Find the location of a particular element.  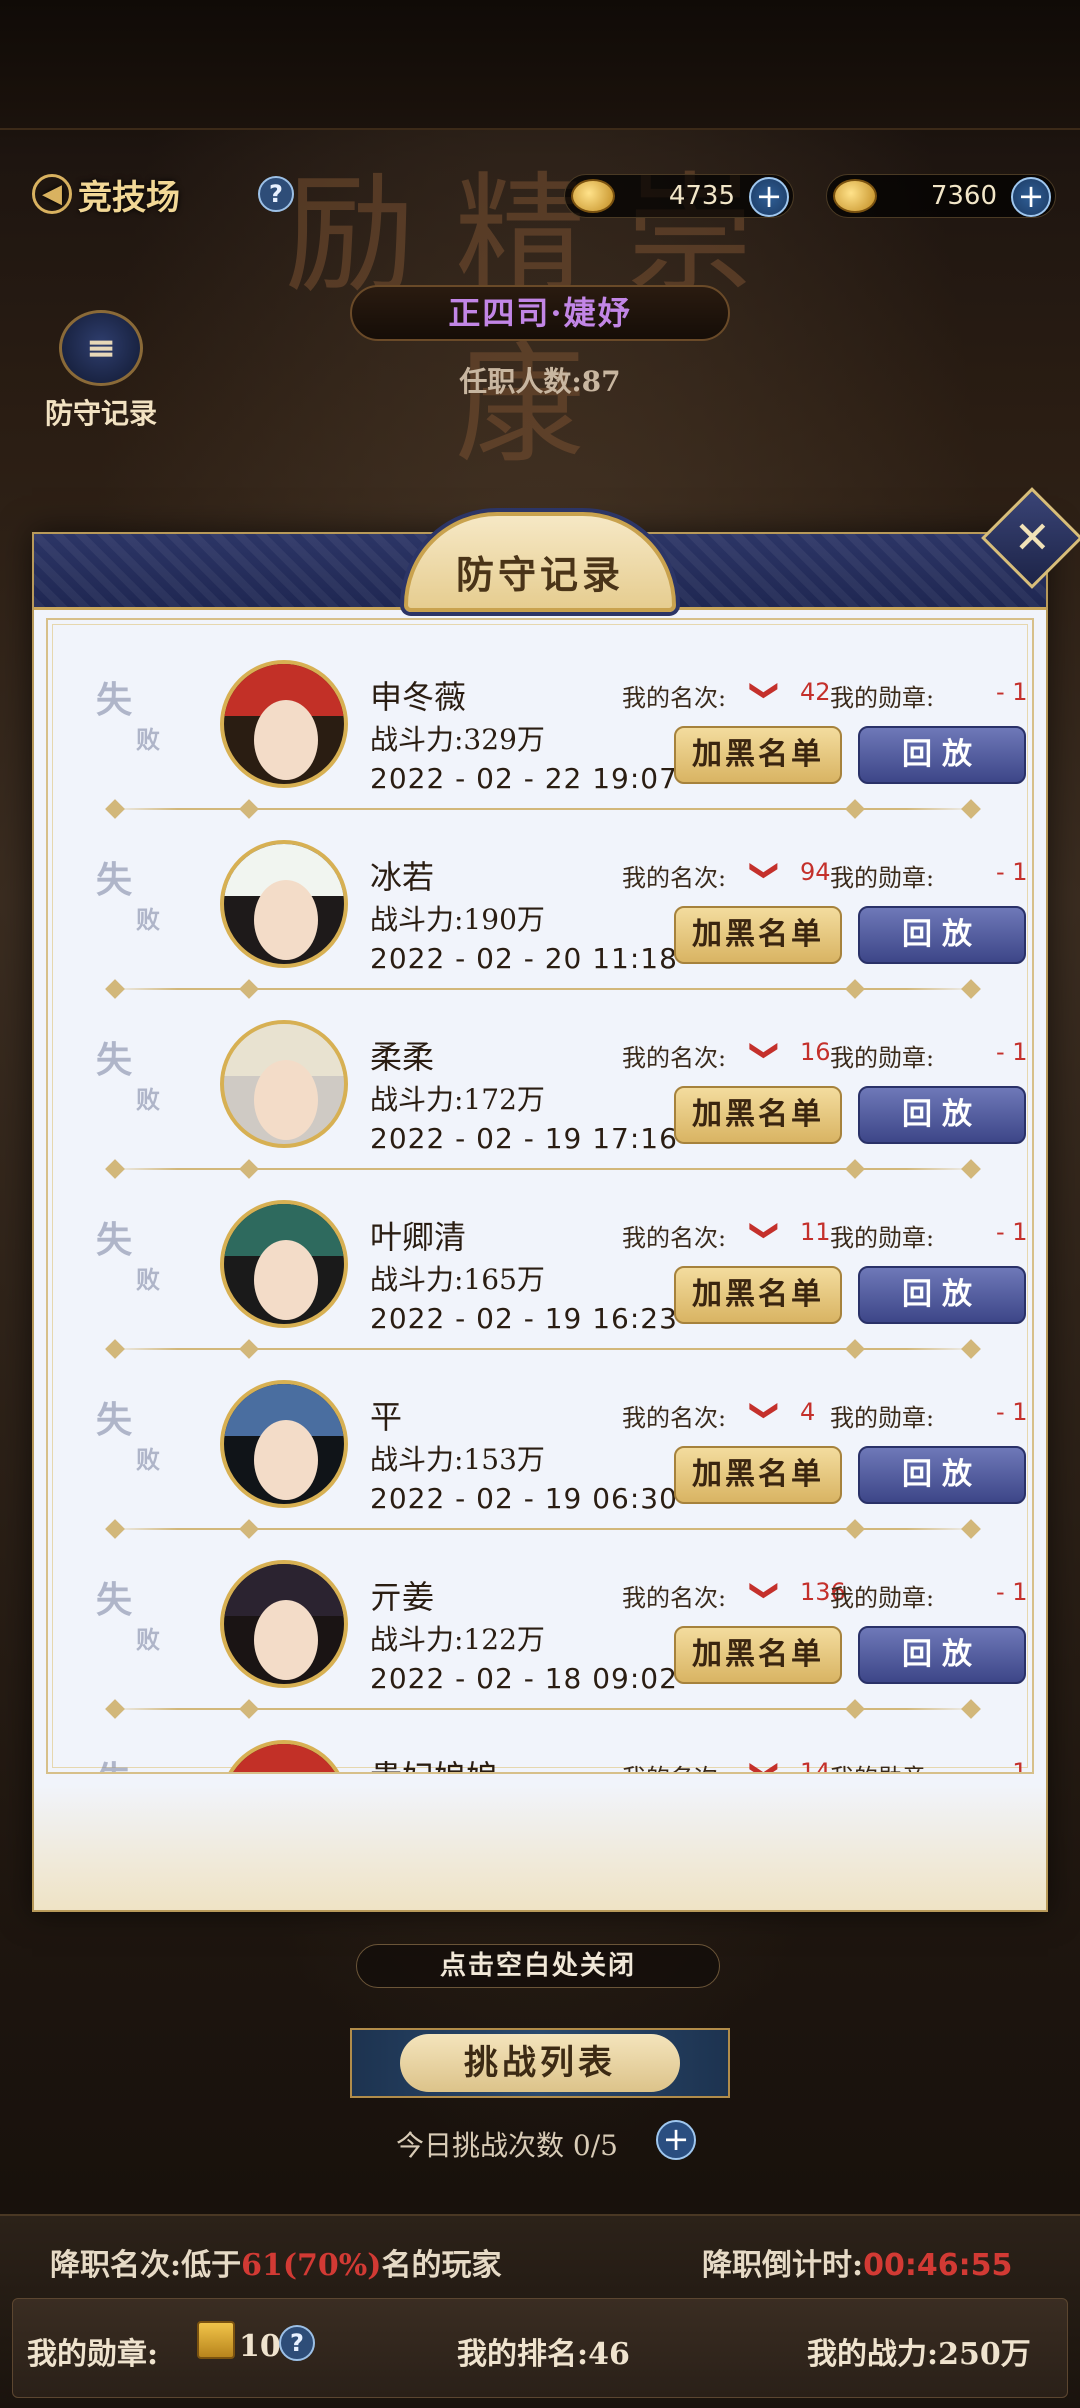

opponent-name: 叶卿清 is located at coordinates (418, 1237).